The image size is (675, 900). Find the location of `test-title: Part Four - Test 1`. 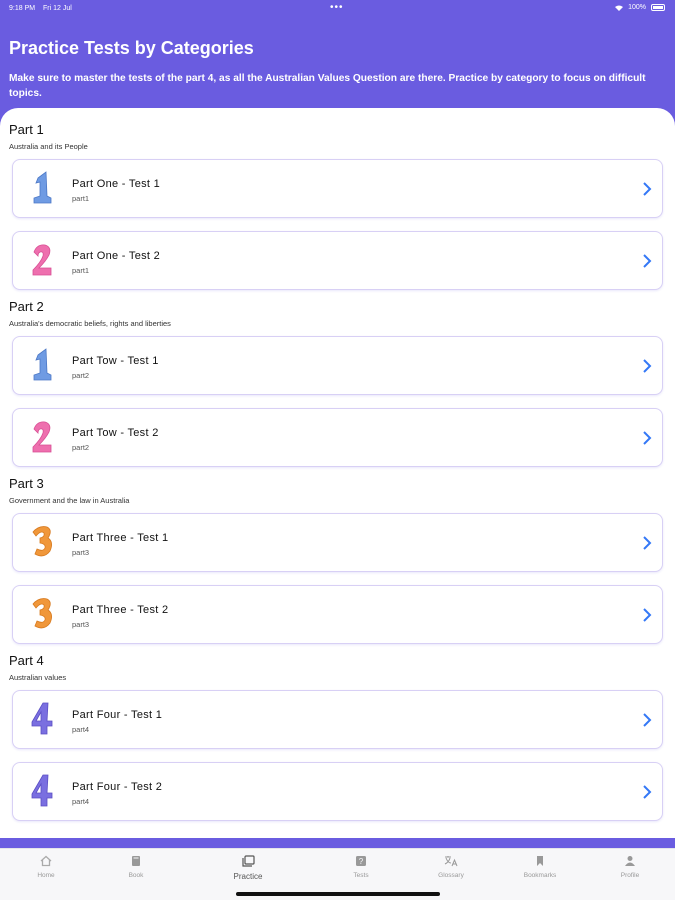

test-title: Part Four - Test 1 is located at coordinates (117, 715).